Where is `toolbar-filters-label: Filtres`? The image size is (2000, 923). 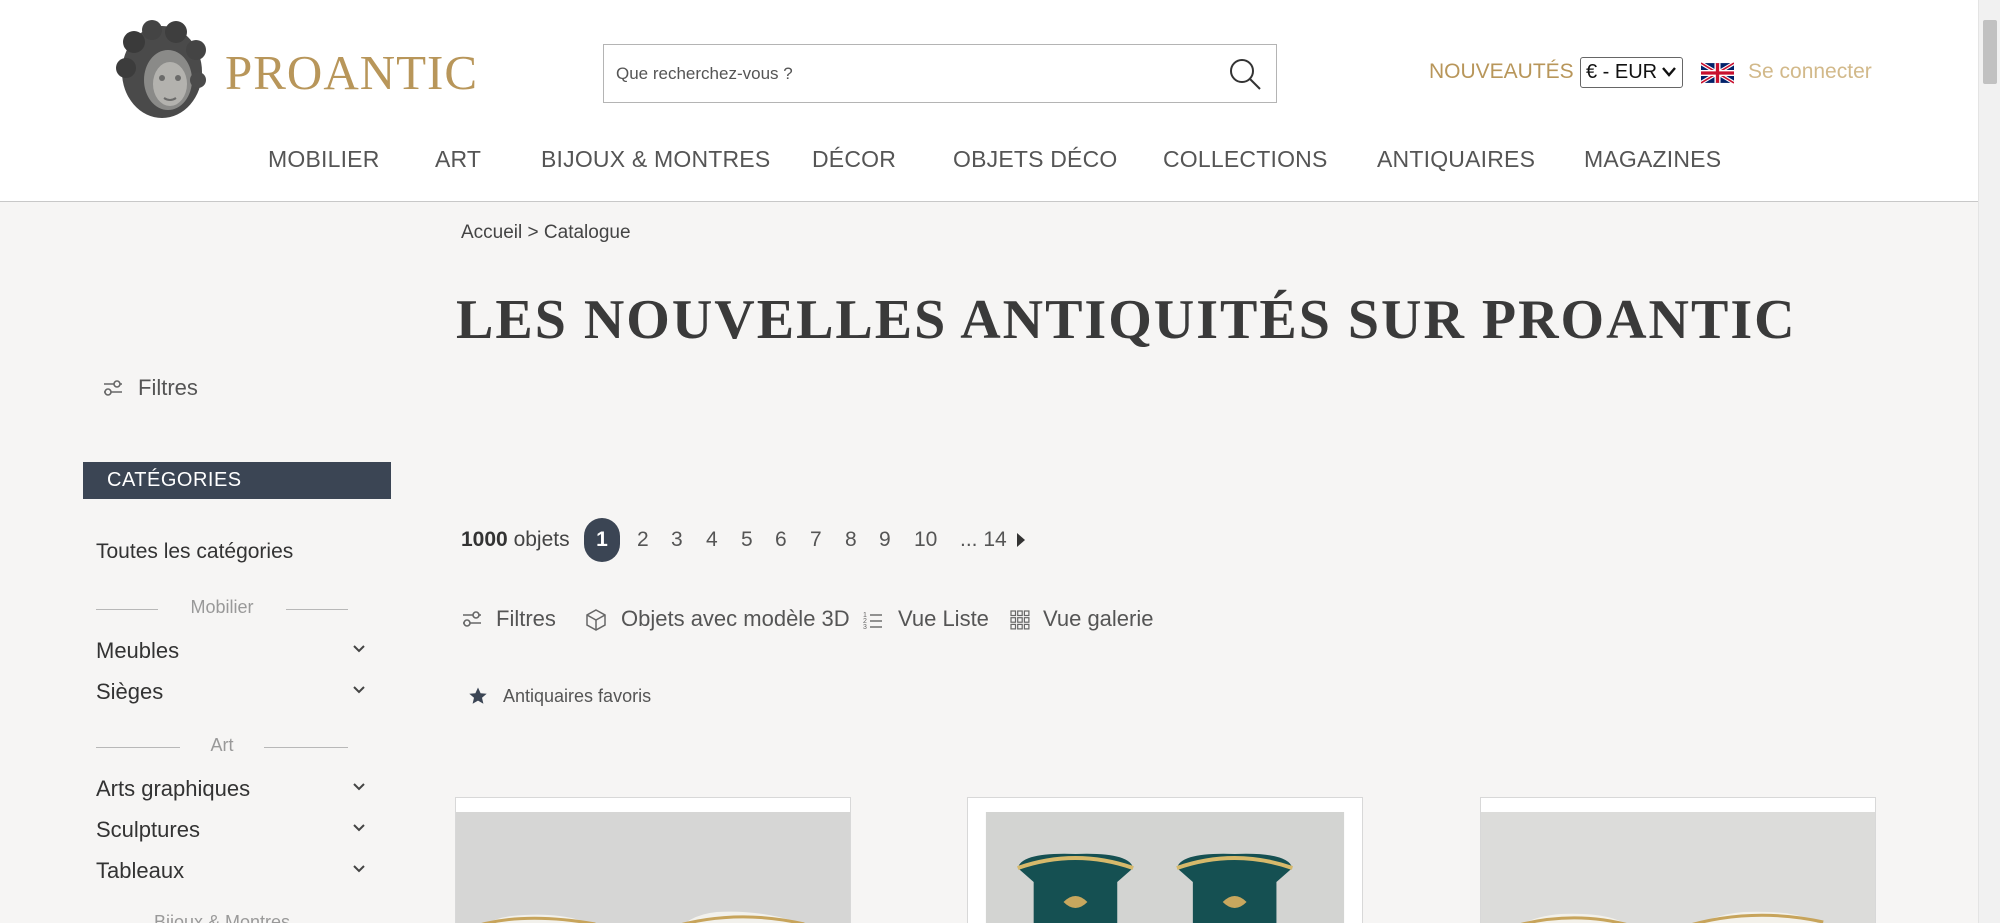
toolbar-filters-label: Filtres is located at coordinates (526, 618).